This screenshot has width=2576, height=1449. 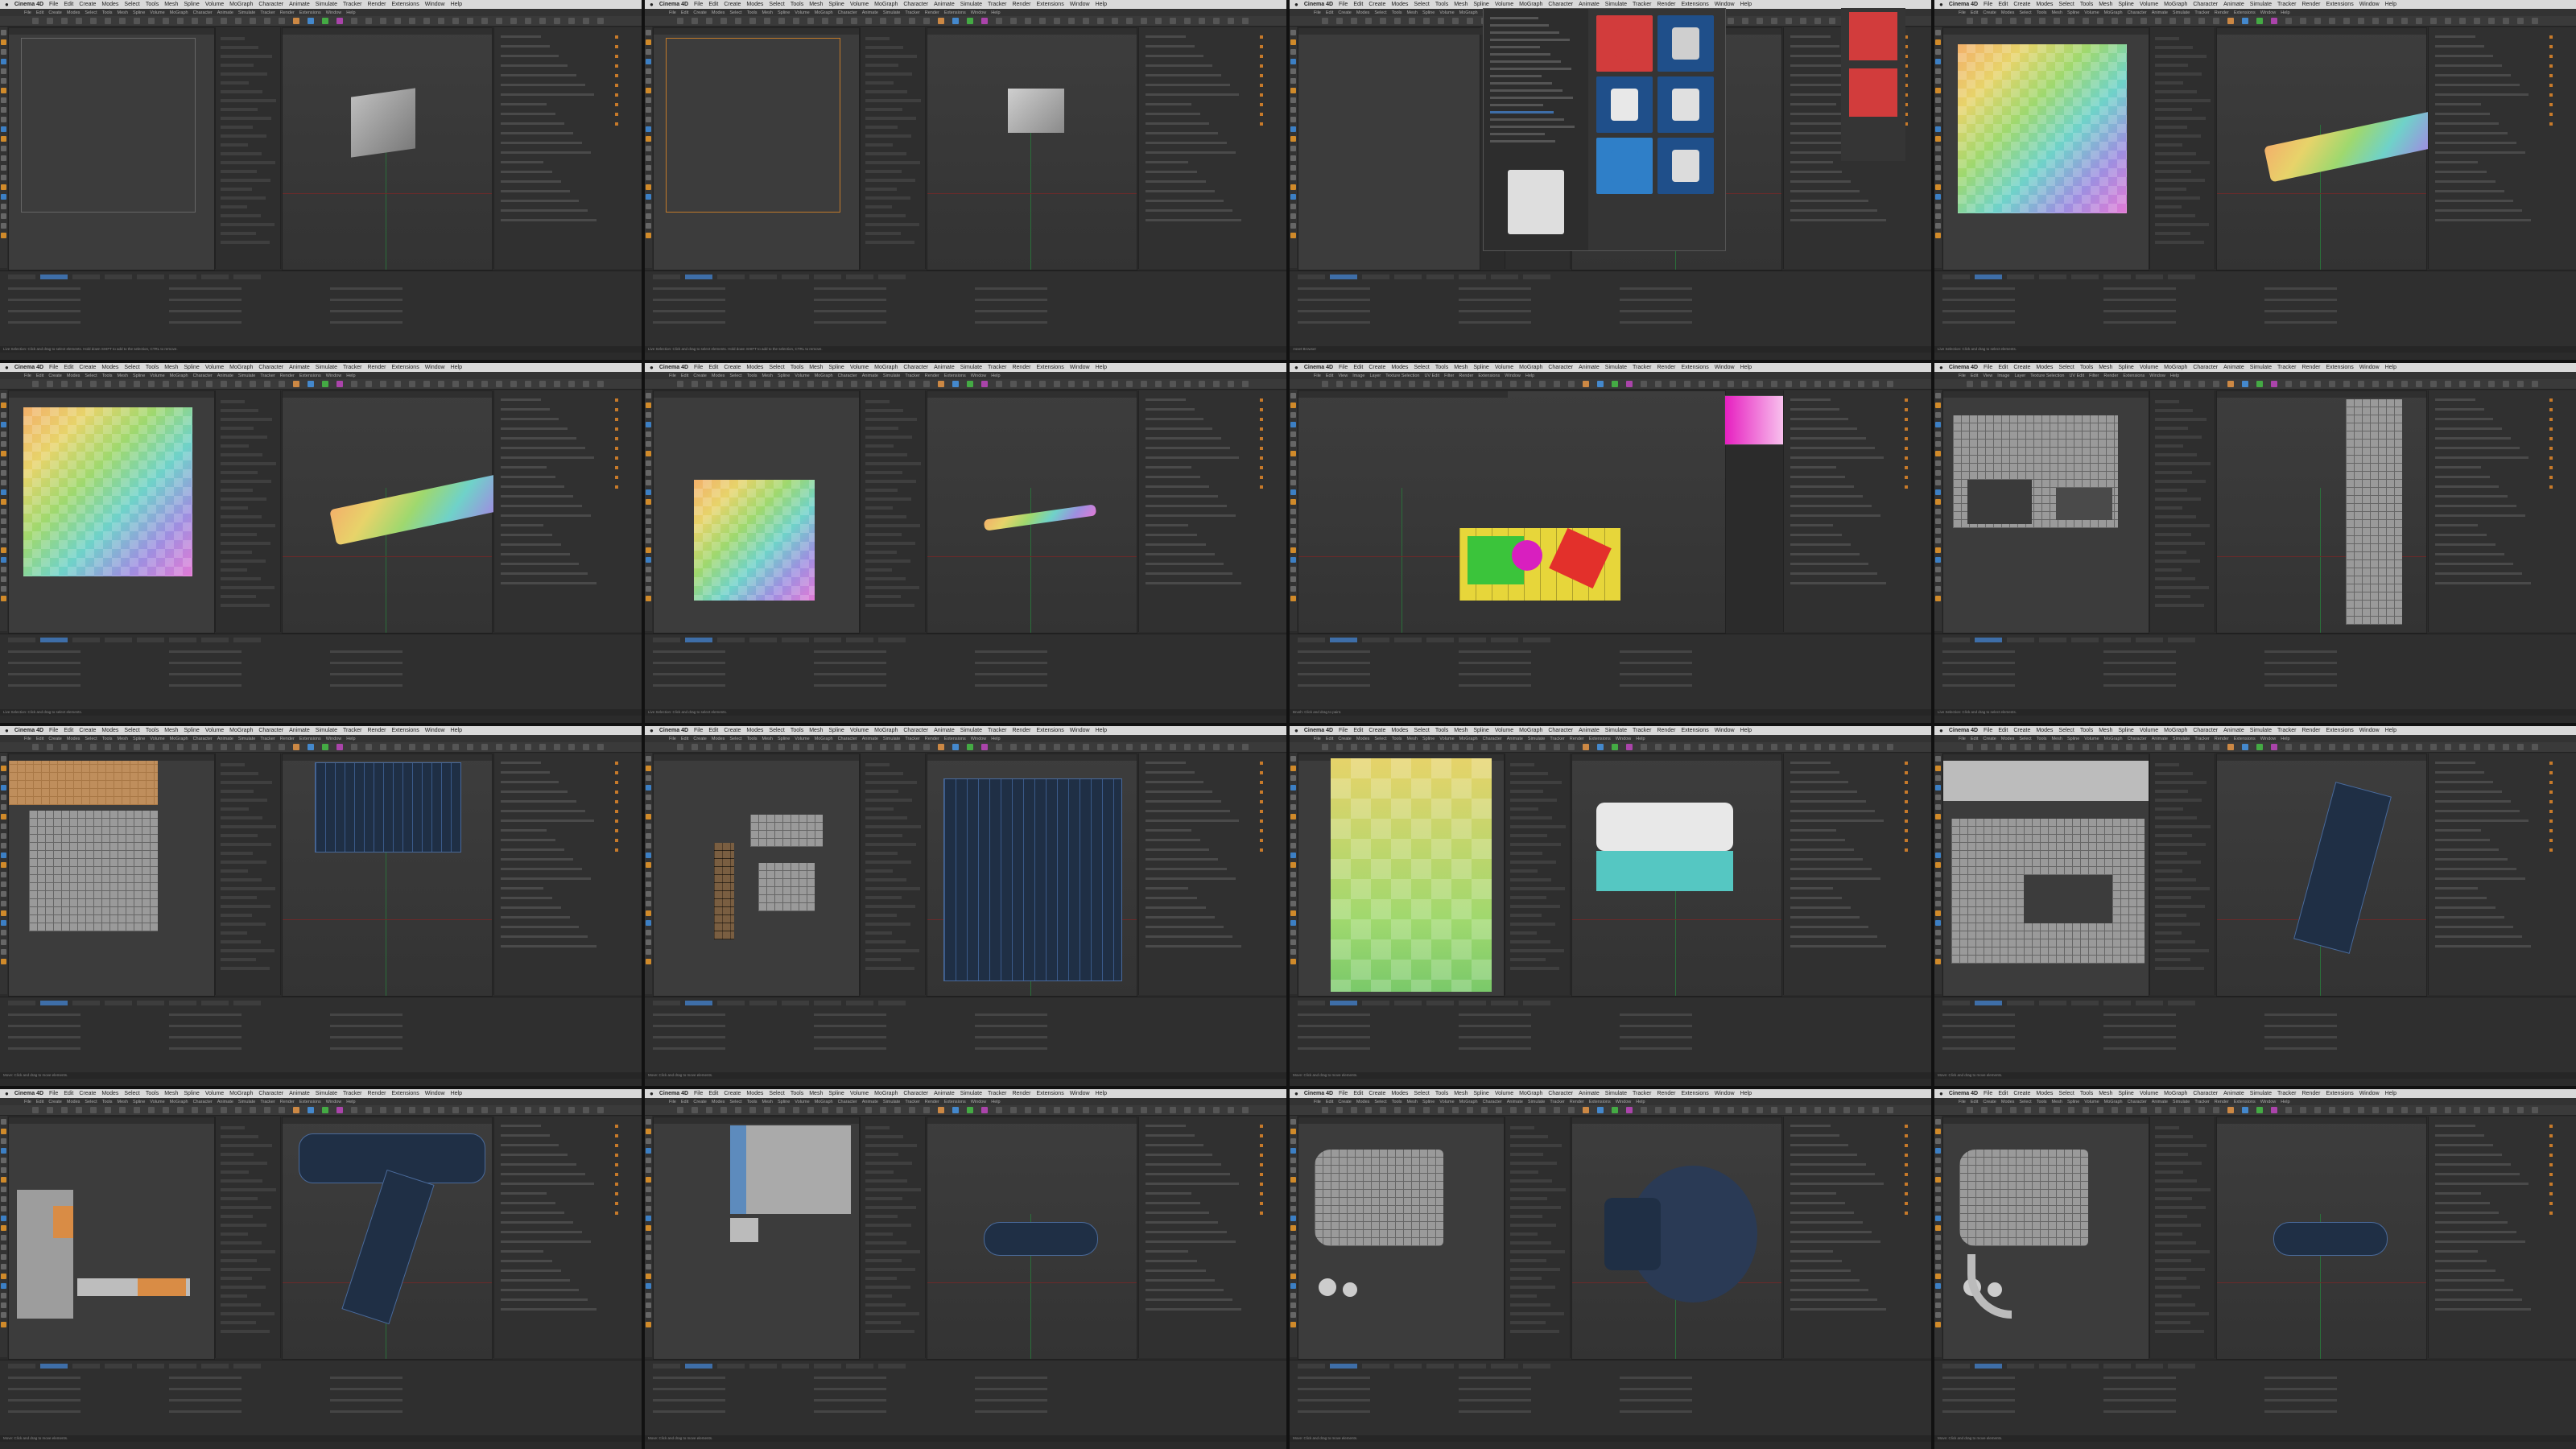 I want to click on menubar-item: File, so click(x=1343, y=730).